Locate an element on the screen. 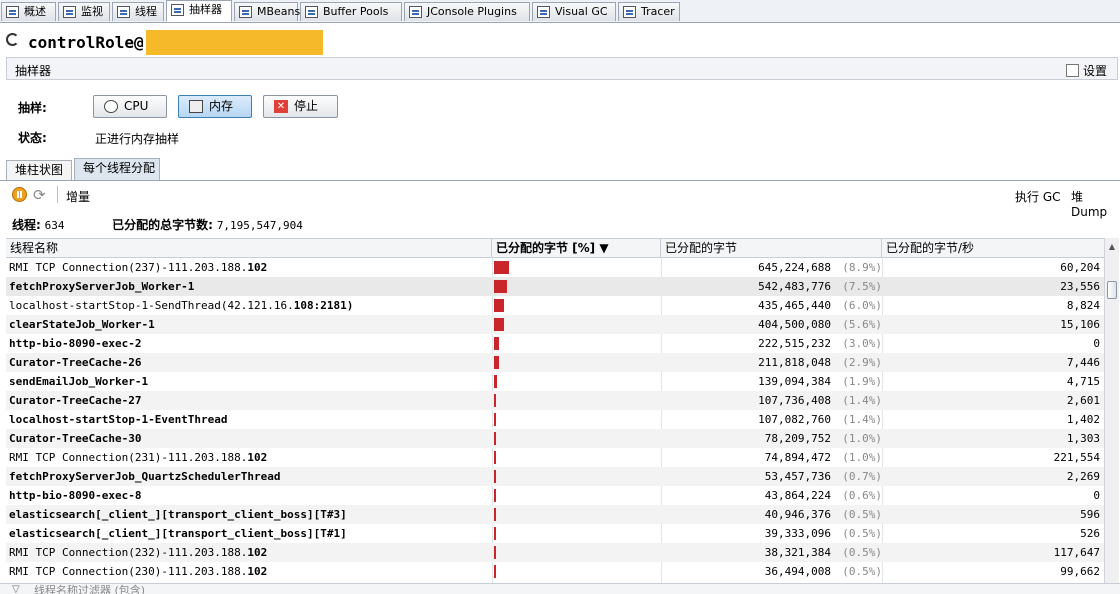  threads-icon is located at coordinates (123, 12).